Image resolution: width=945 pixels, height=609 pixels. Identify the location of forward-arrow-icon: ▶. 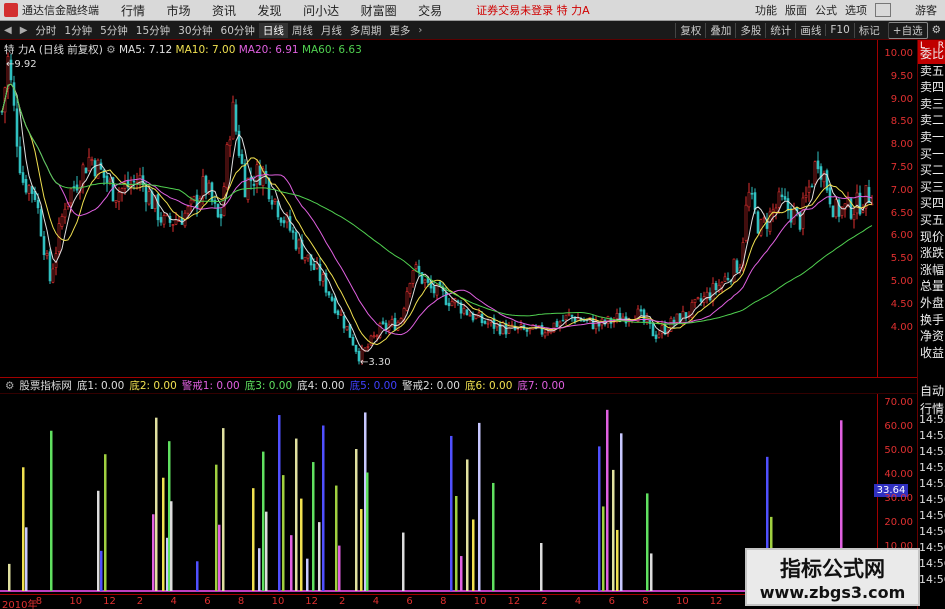
(24, 30).